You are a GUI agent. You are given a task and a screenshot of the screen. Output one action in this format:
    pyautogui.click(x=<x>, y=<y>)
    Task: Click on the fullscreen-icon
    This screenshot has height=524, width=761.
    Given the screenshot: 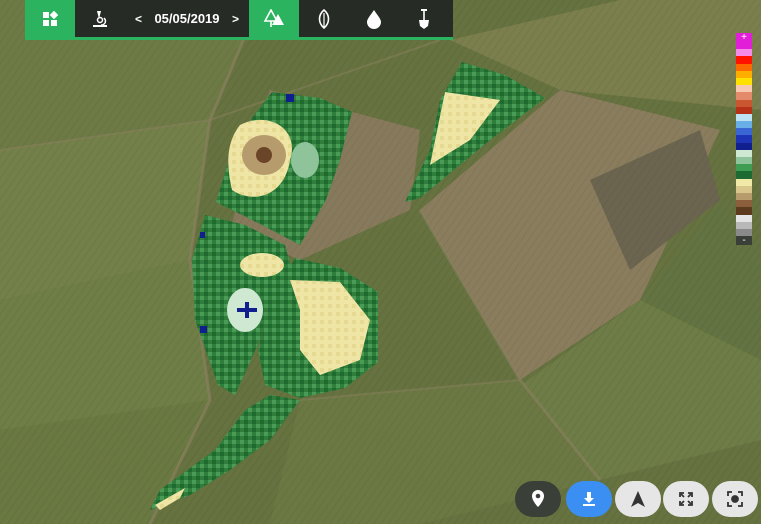 What is the action you would take?
    pyautogui.click(x=686, y=499)
    